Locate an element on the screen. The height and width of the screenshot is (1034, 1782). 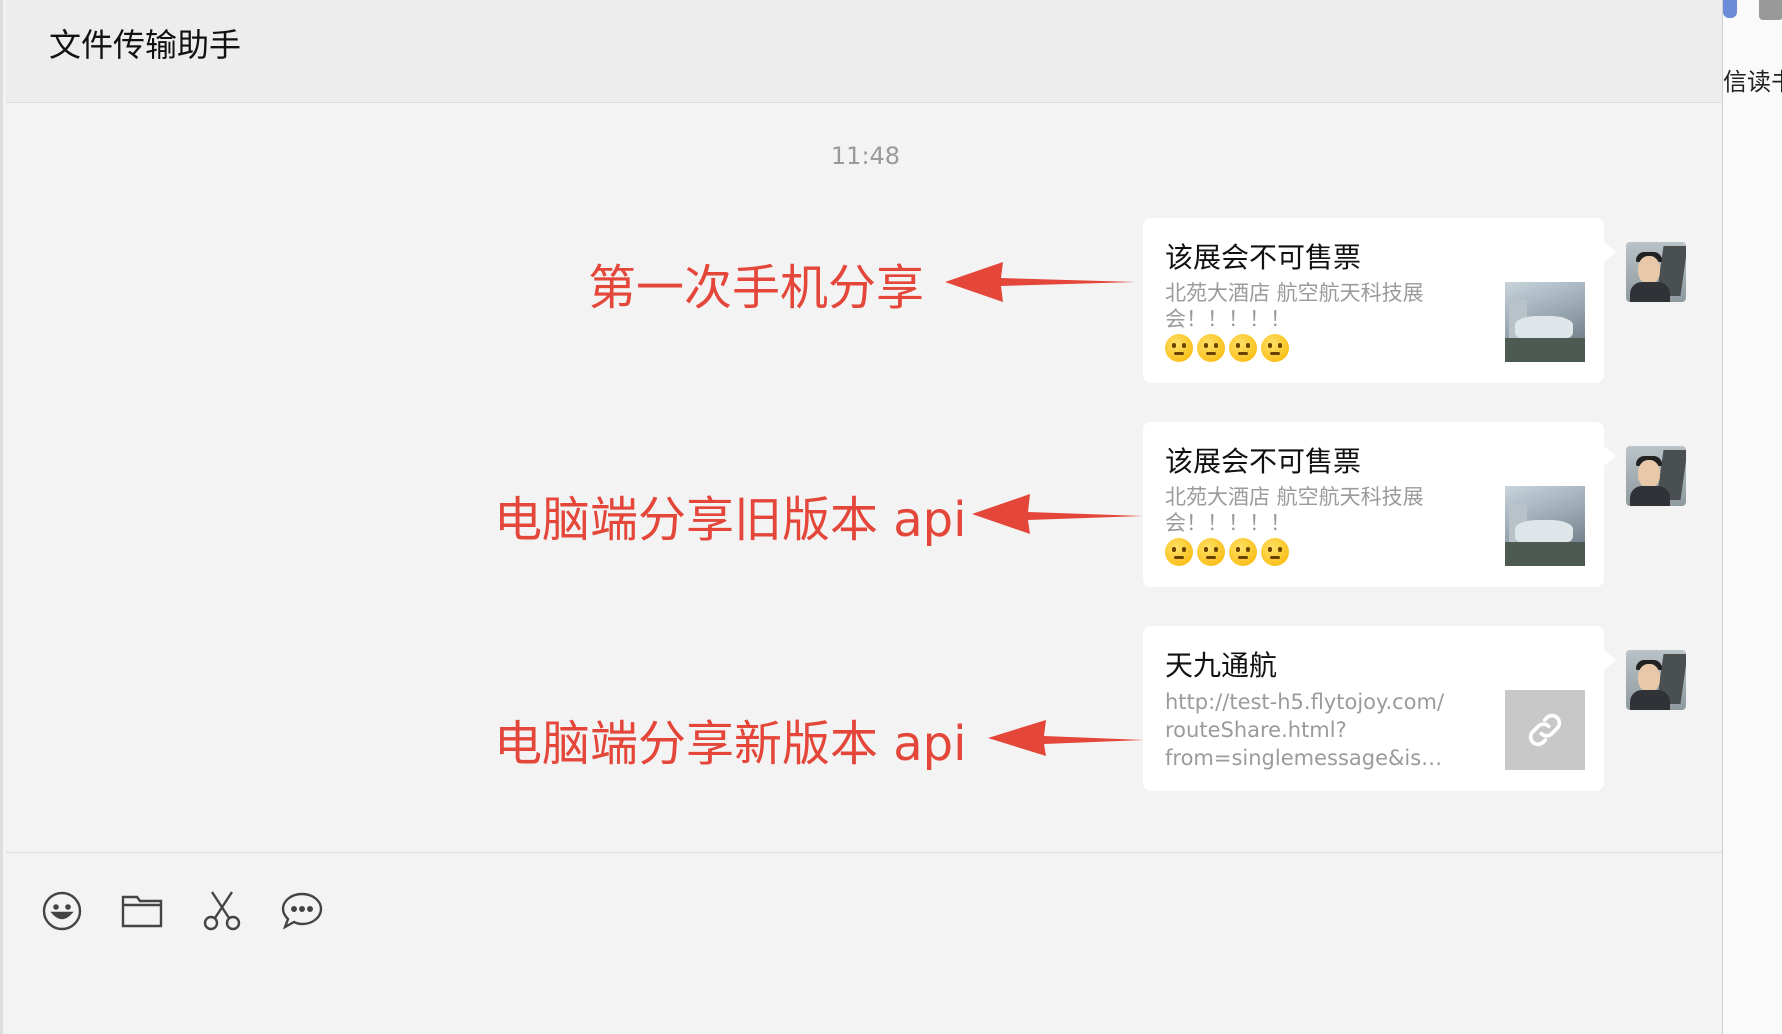
scissors-icon is located at coordinates (222, 911).